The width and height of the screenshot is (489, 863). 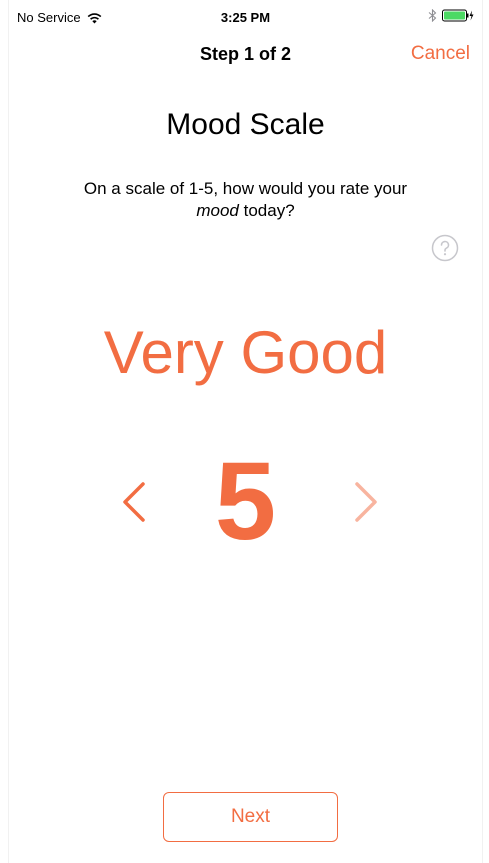 What do you see at coordinates (217, 210) in the screenshot?
I see `question-emphasis: mood` at bounding box center [217, 210].